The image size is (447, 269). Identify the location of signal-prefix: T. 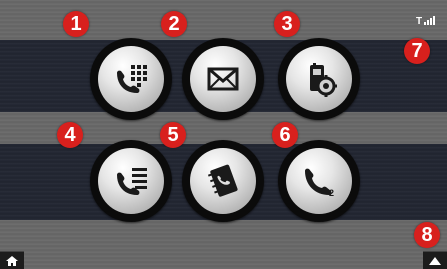
(419, 21).